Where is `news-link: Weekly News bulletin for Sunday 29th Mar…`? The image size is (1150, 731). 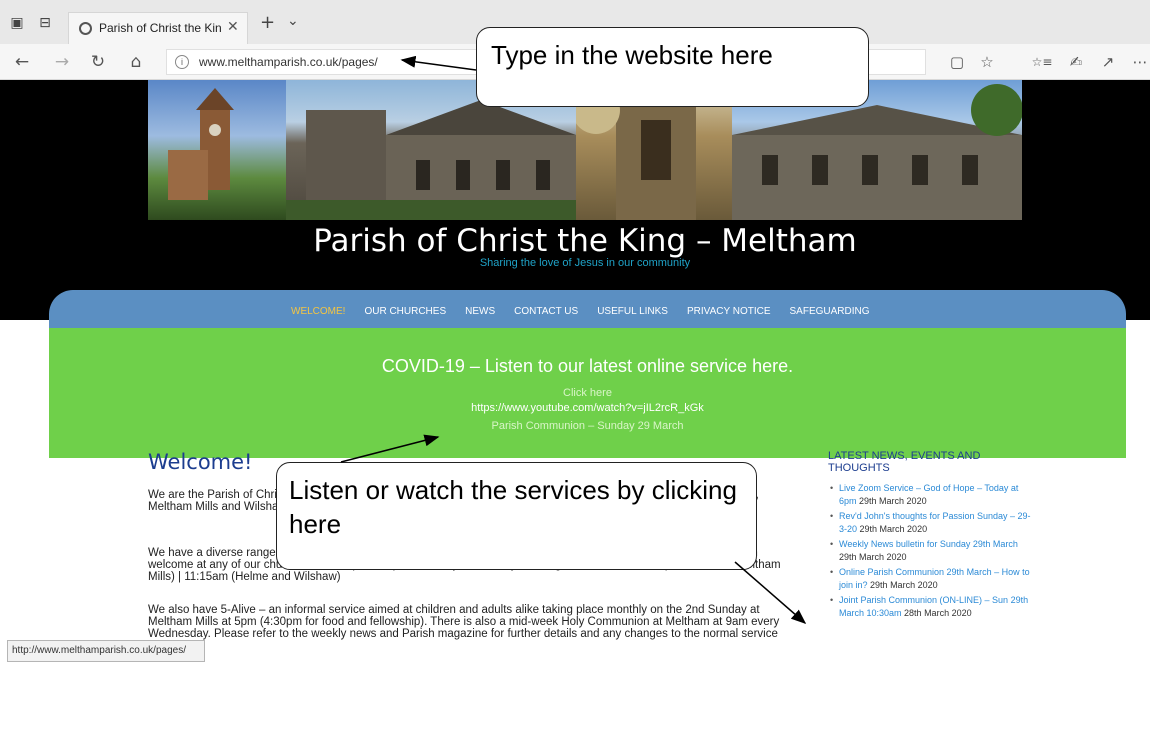 news-link: Weekly News bulletin for Sunday 29th Mar… is located at coordinates (928, 544).